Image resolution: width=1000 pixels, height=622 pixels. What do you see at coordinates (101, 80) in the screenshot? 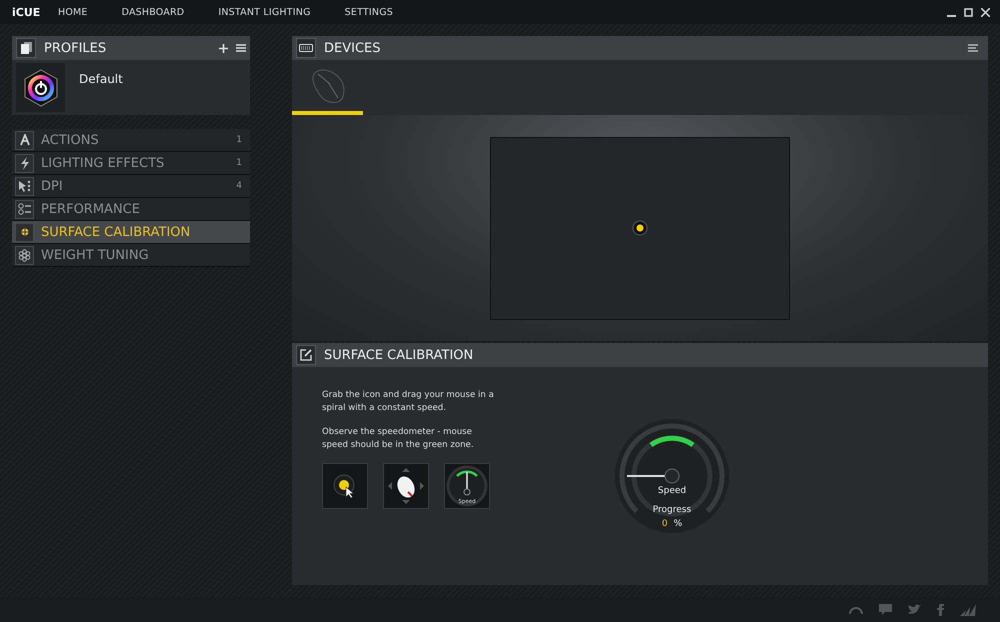
I see `profile-name: Default` at bounding box center [101, 80].